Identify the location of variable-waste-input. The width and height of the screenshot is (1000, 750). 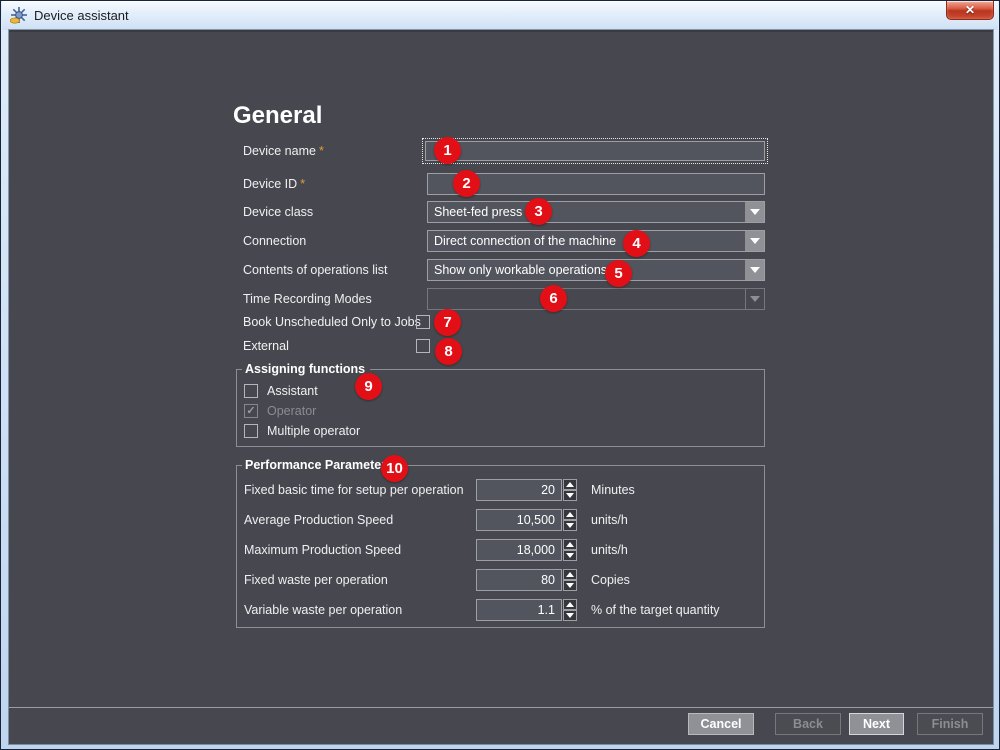
(519, 610).